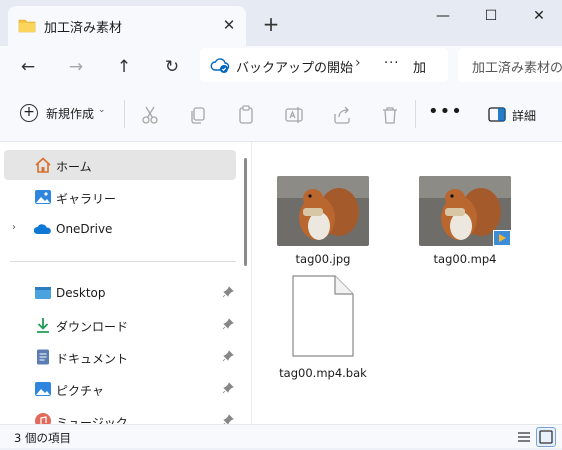 Image resolution: width=562 pixels, height=450 pixels. I want to click on cut-icon, so click(150, 115).